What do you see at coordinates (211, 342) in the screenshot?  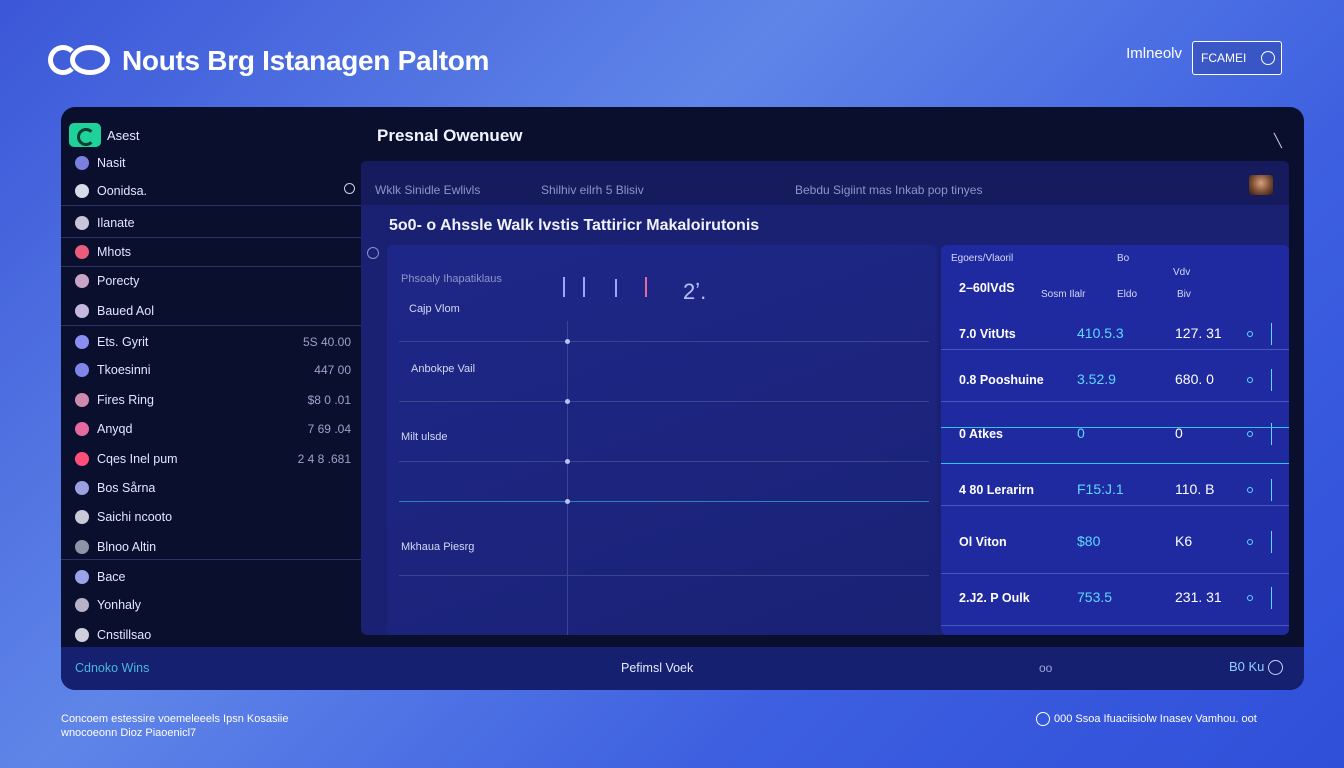 I see `sidebar-item: Ets. Gyrit 5S 40.00` at bounding box center [211, 342].